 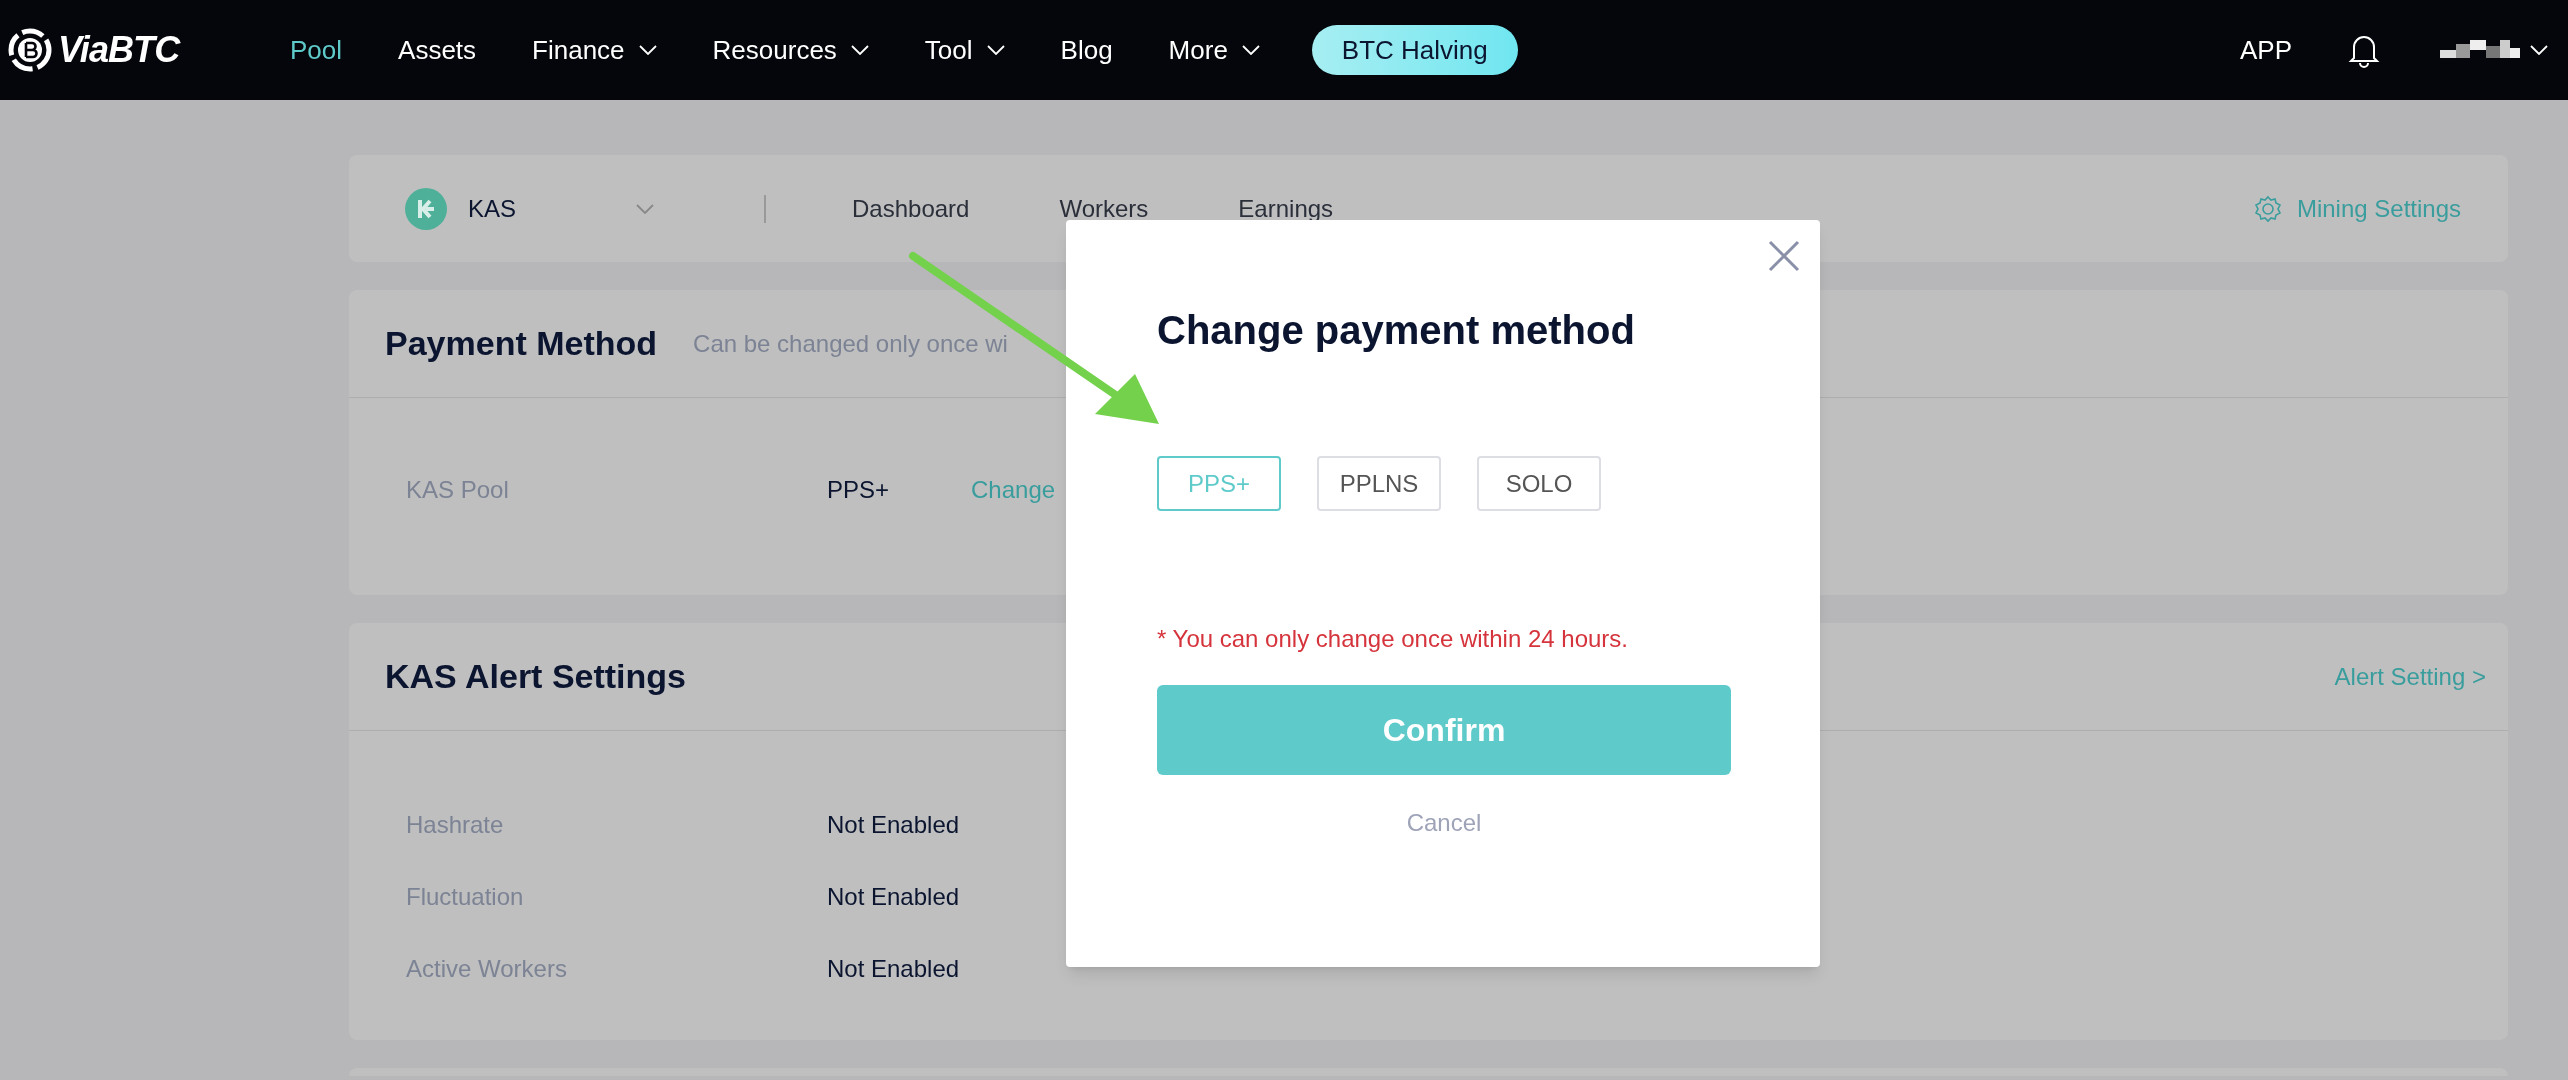 What do you see at coordinates (859, 490) in the screenshot?
I see `row-value: PPS+` at bounding box center [859, 490].